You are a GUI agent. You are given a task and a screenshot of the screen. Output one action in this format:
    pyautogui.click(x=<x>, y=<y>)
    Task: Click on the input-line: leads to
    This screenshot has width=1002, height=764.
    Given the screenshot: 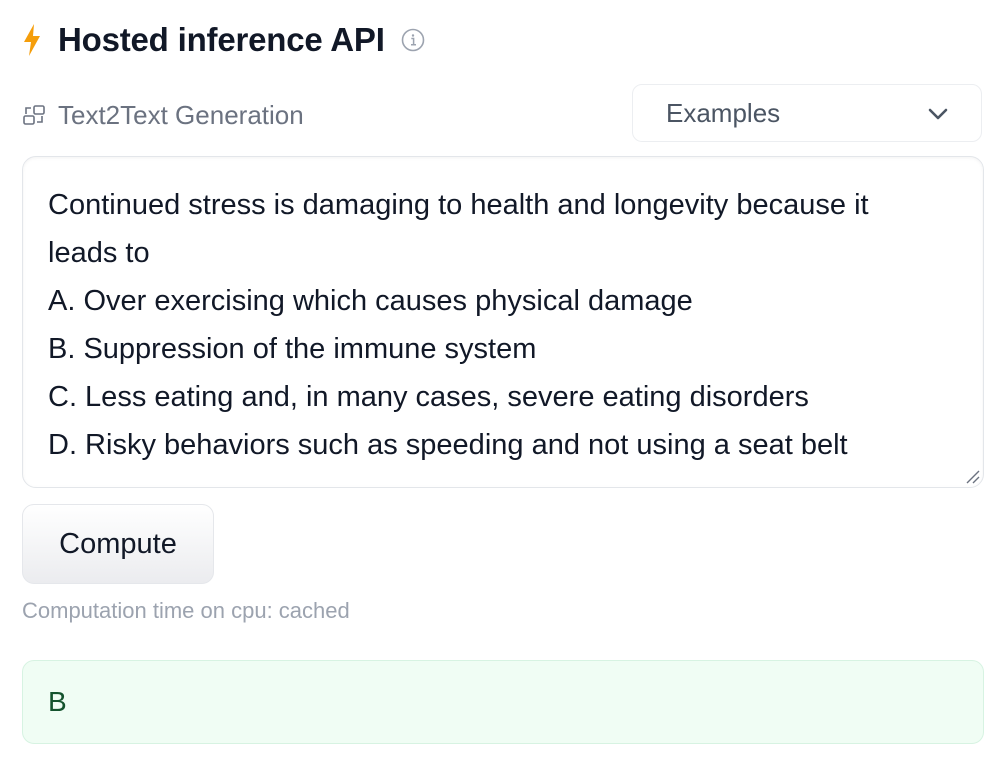 What is the action you would take?
    pyautogui.click(x=99, y=253)
    